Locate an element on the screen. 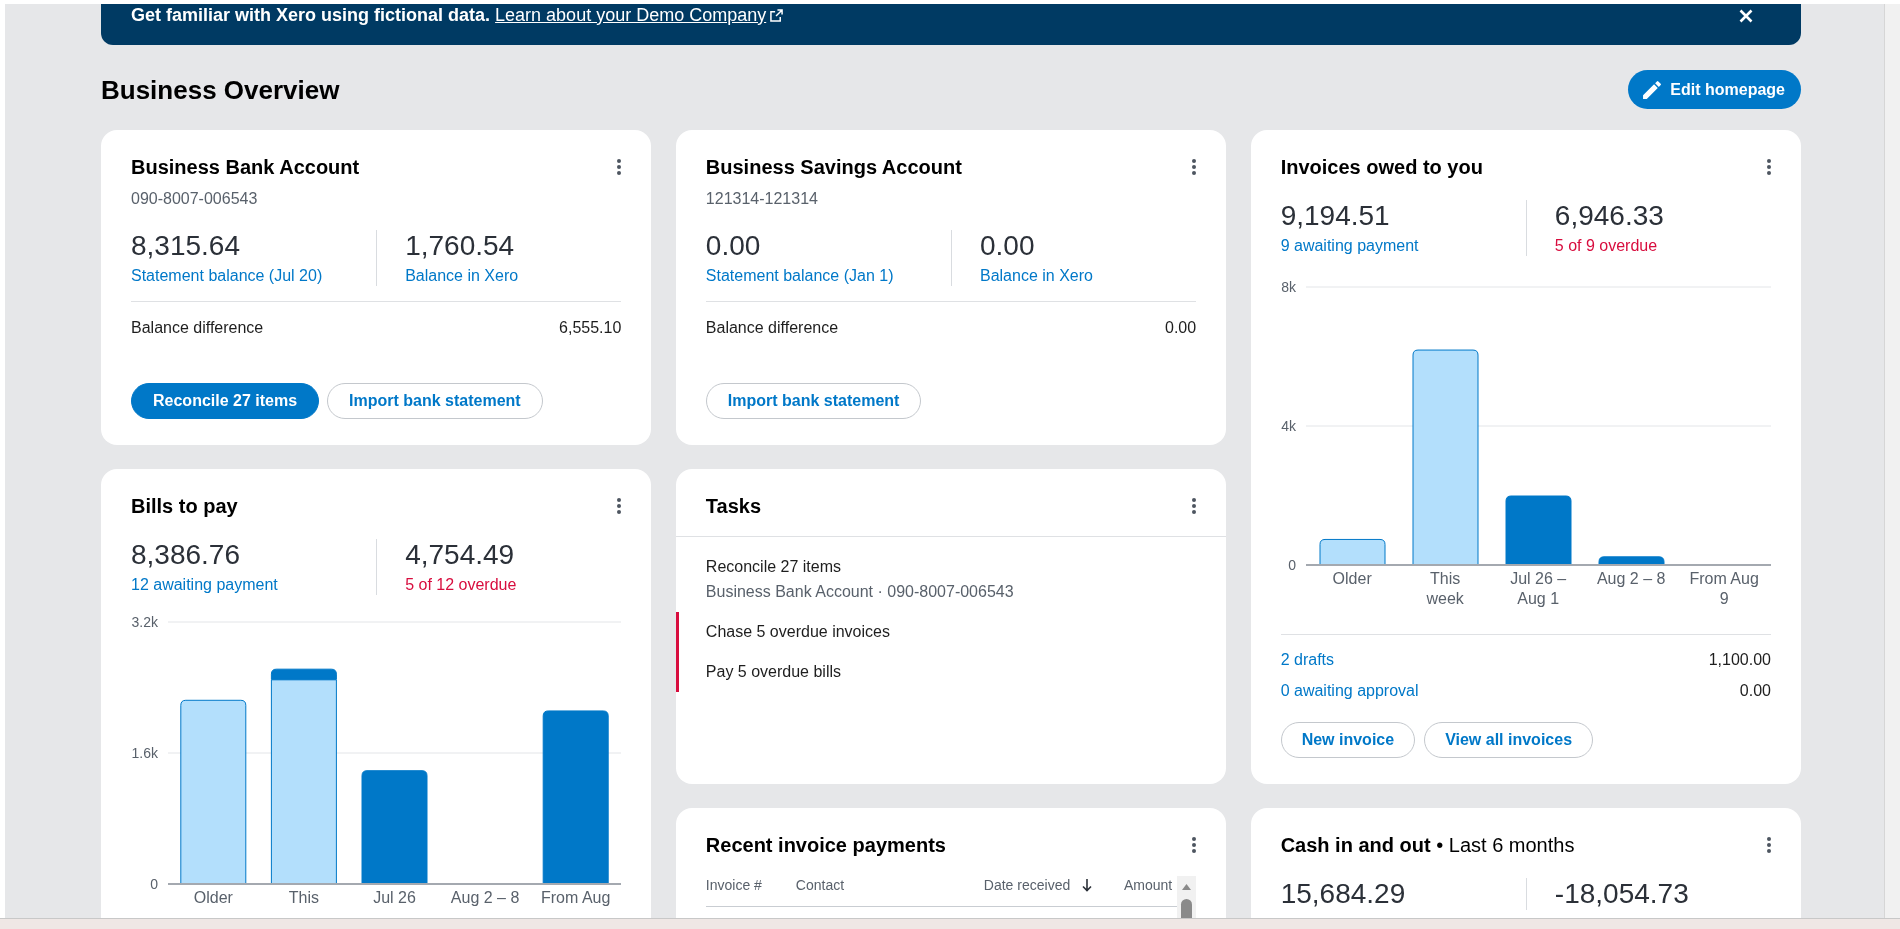  card-title: Business Bank Account is located at coordinates (245, 167).